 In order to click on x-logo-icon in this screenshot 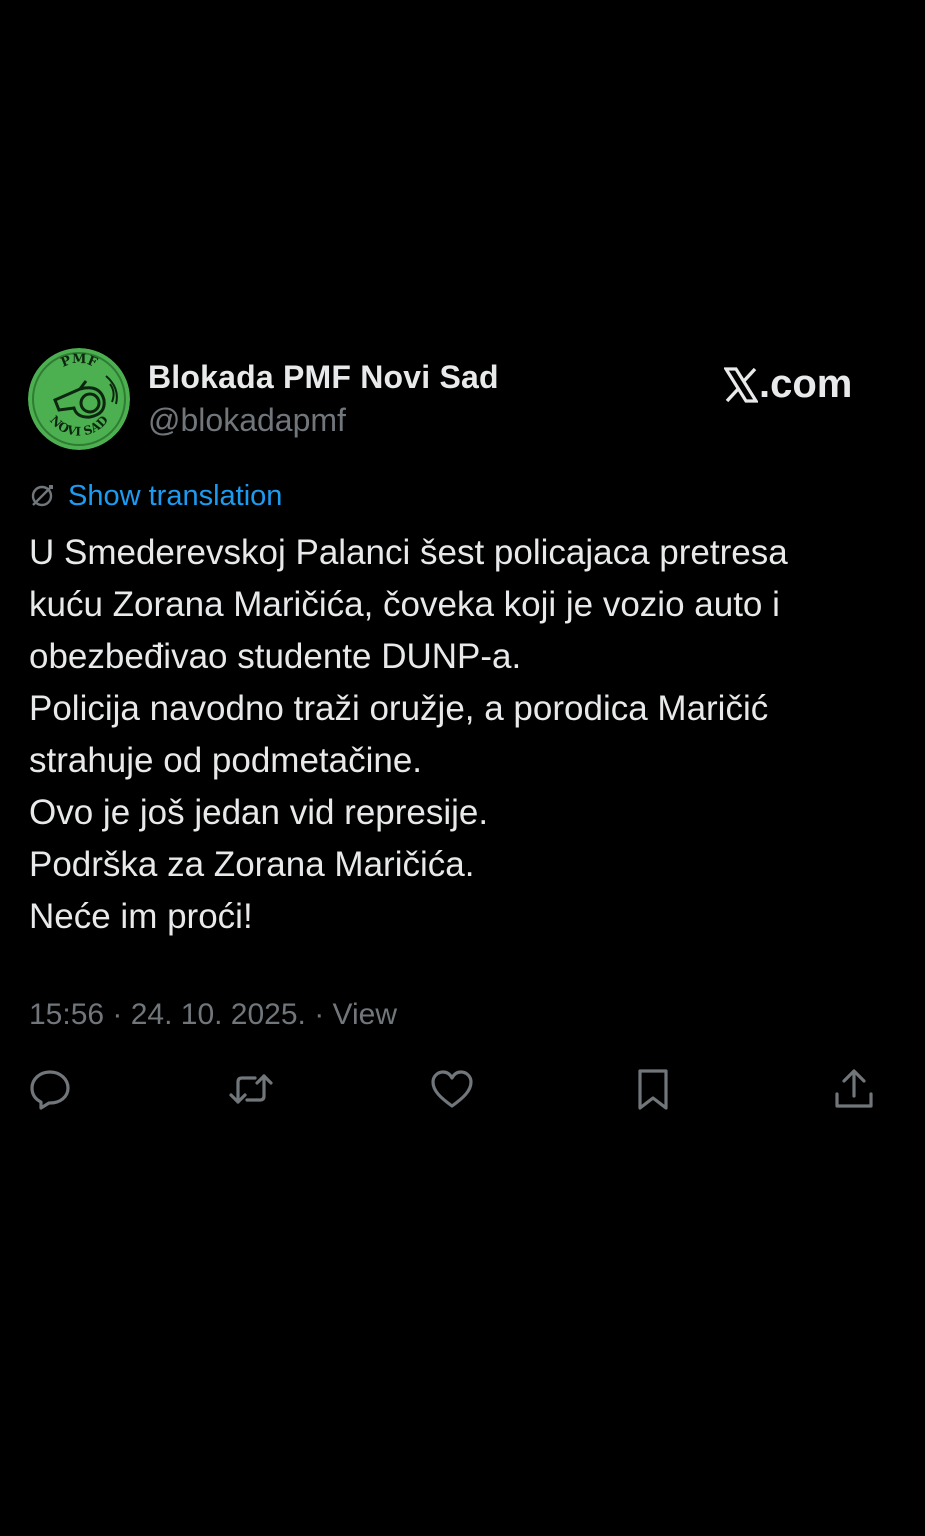, I will do `click(741, 384)`.